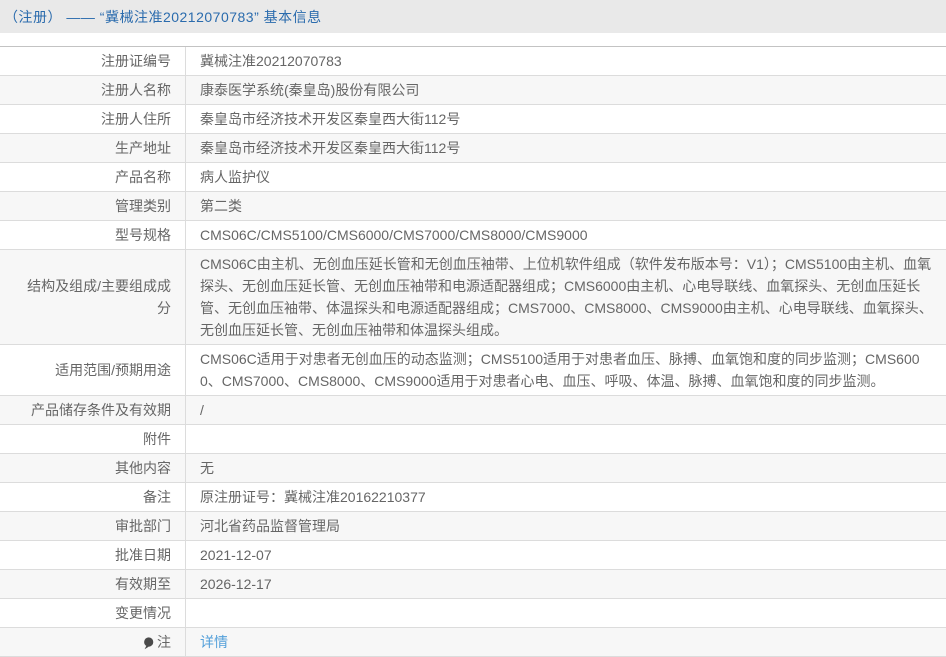 The height and width of the screenshot is (657, 946). Describe the element at coordinates (93, 584) in the screenshot. I see `row-label: 有效期至` at that location.